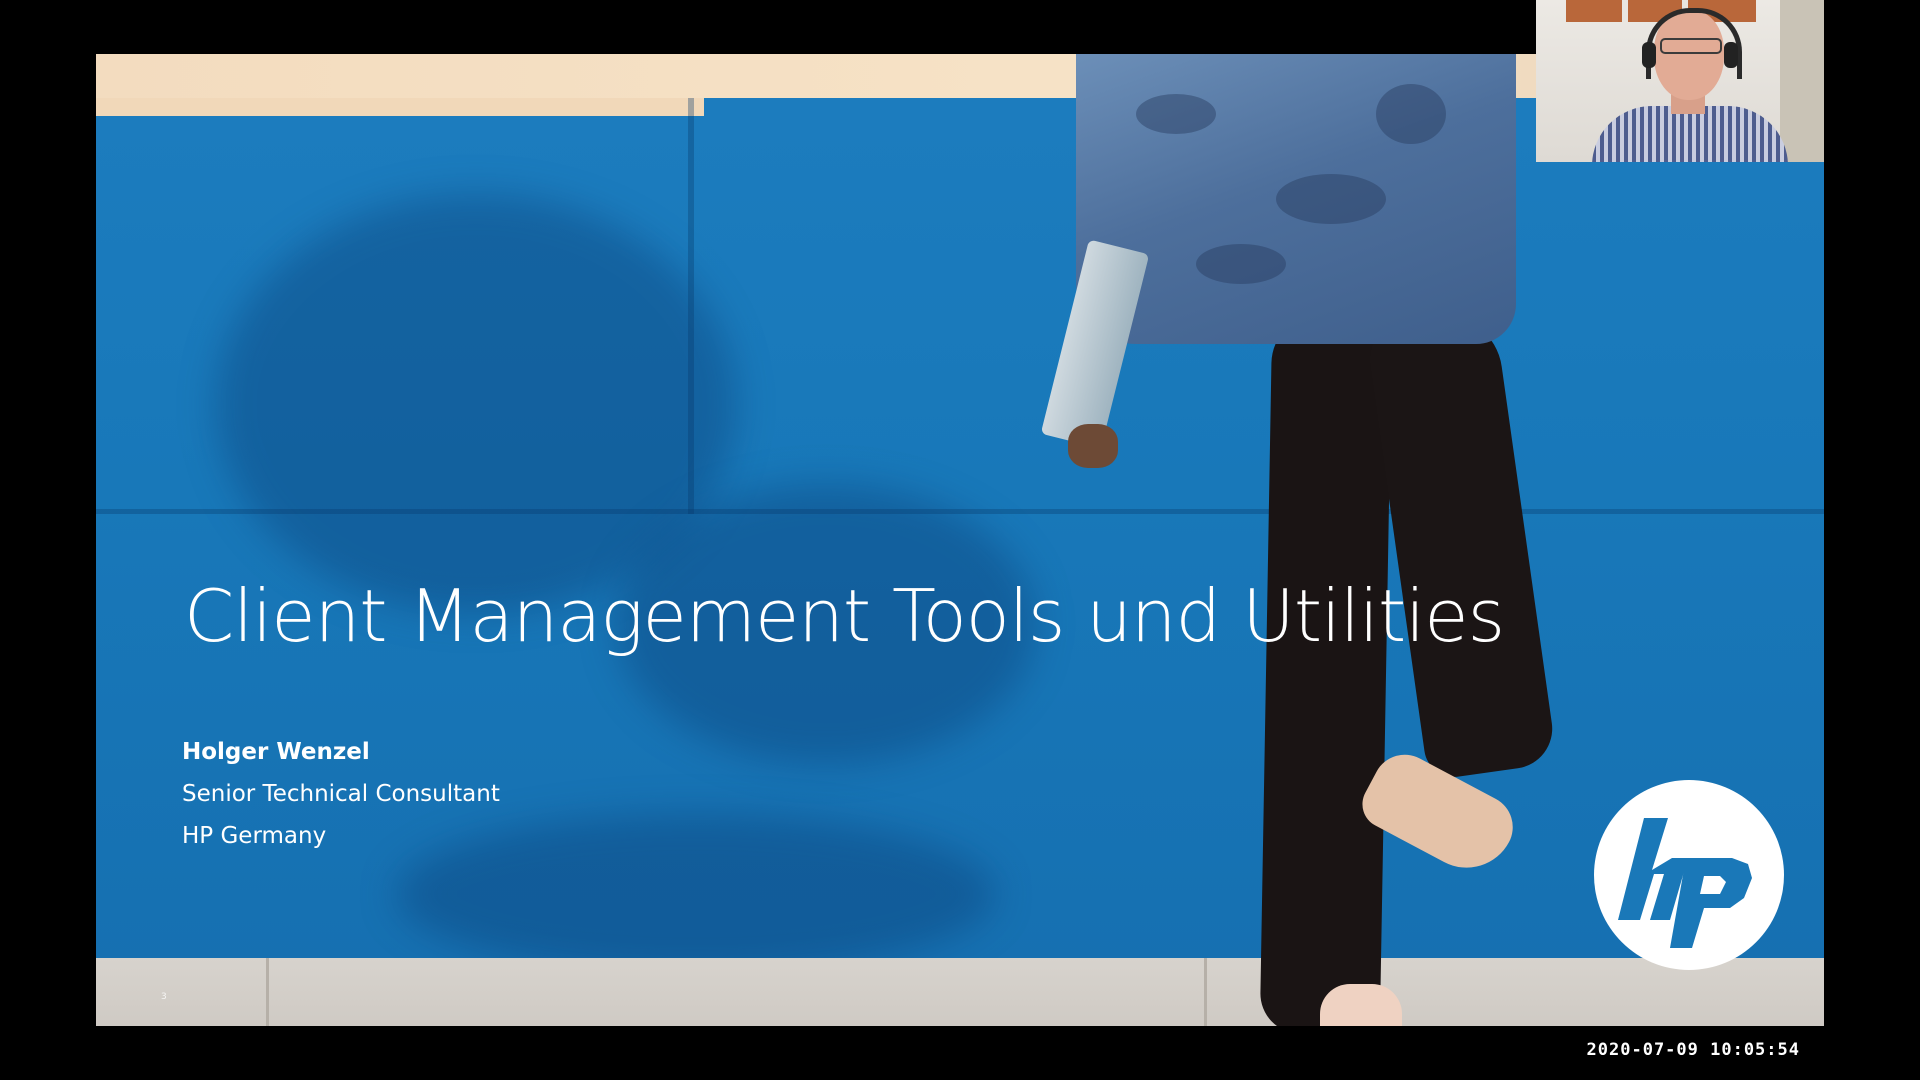 The width and height of the screenshot is (1920, 1080). Describe the element at coordinates (1680, 81) in the screenshot. I see `webcam-feed` at that location.